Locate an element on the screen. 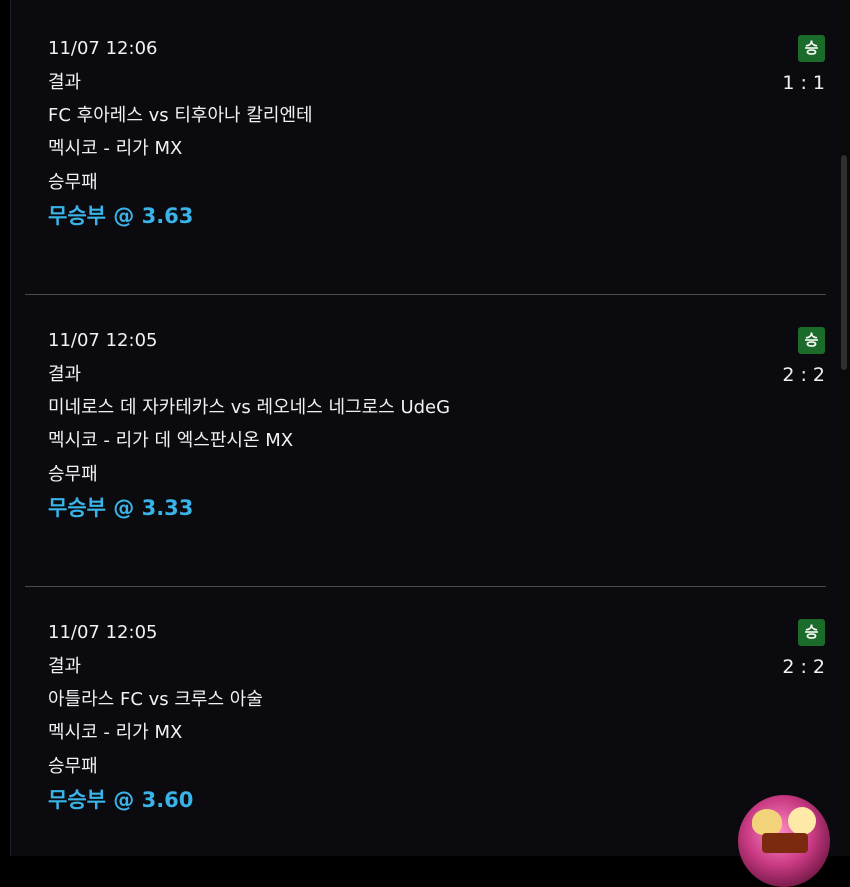 The width and height of the screenshot is (850, 887). bet-pick: 무승부 @ 3.60 is located at coordinates (121, 800).